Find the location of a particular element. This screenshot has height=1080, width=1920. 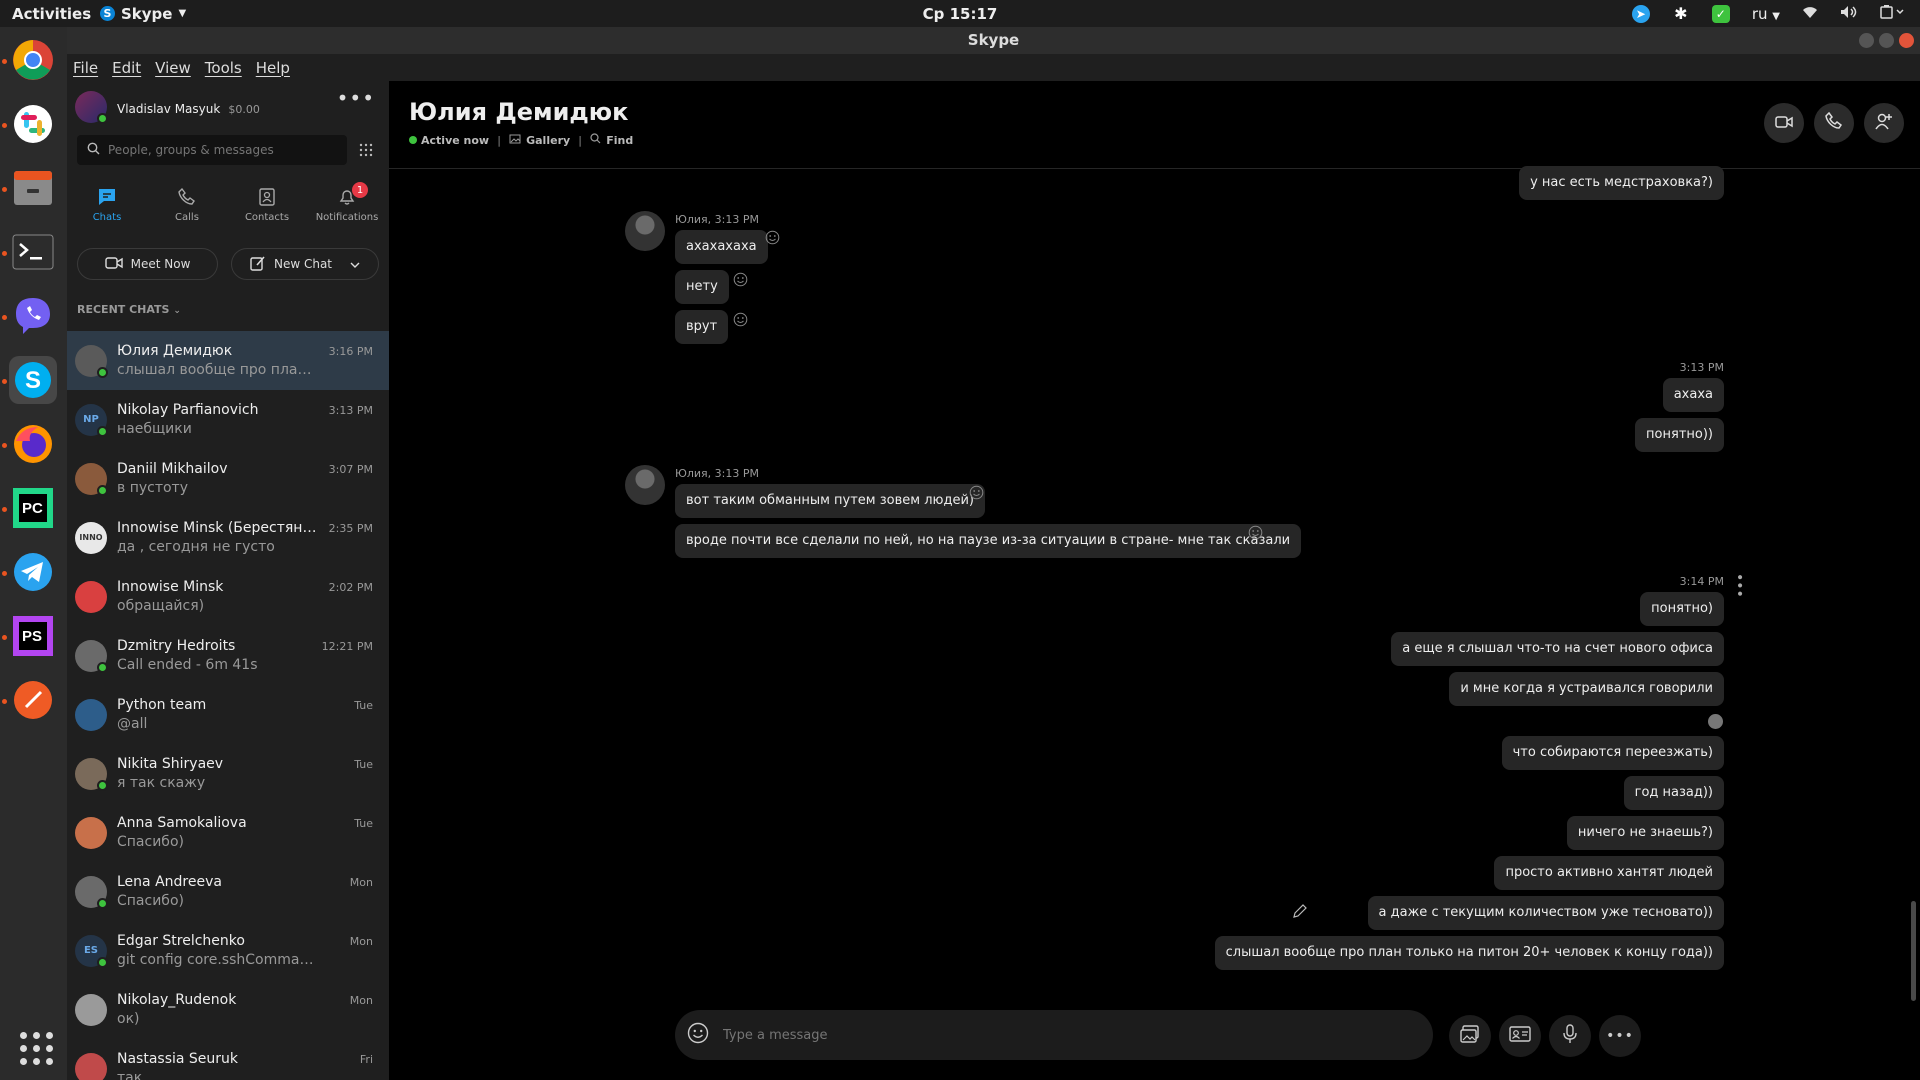

message-input is located at coordinates (1023, 1035).